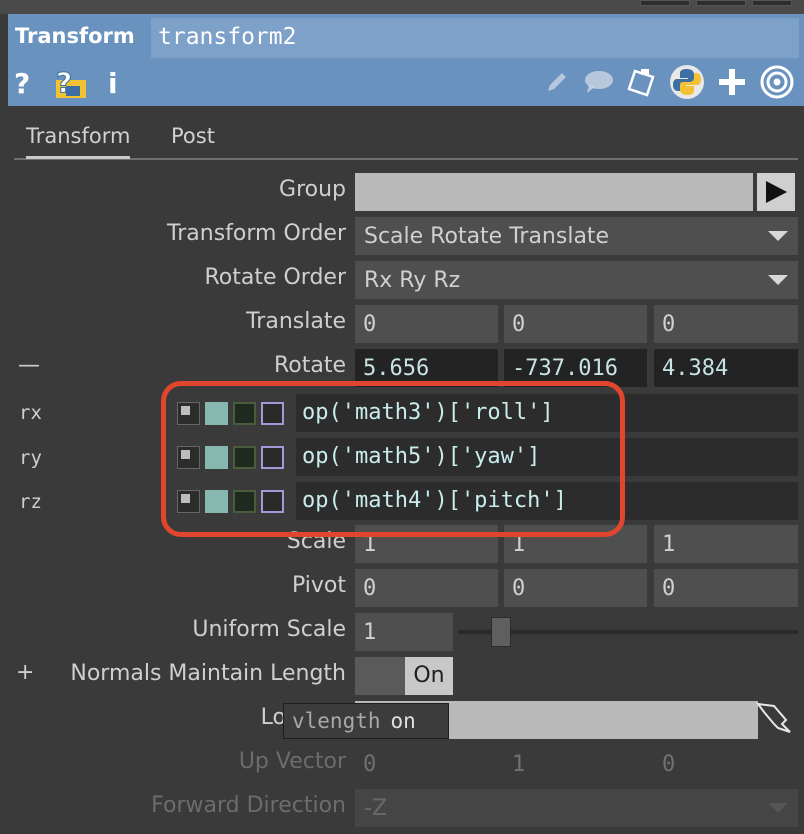  I want to click on rz-label: rz, so click(30, 502).